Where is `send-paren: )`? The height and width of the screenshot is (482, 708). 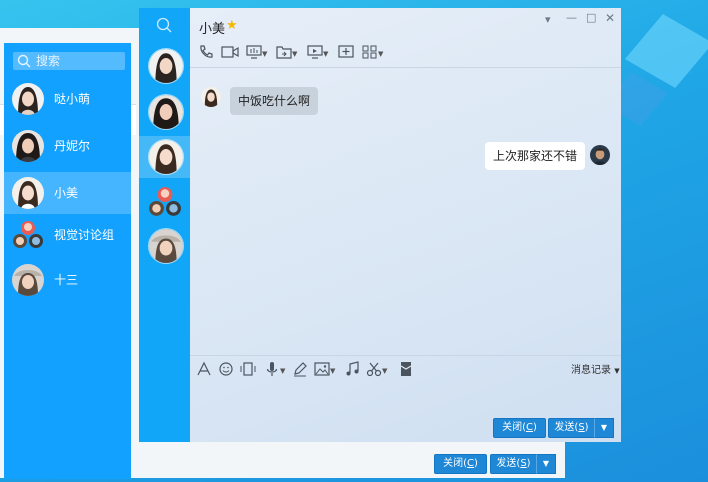 send-paren: ) is located at coordinates (586, 427).